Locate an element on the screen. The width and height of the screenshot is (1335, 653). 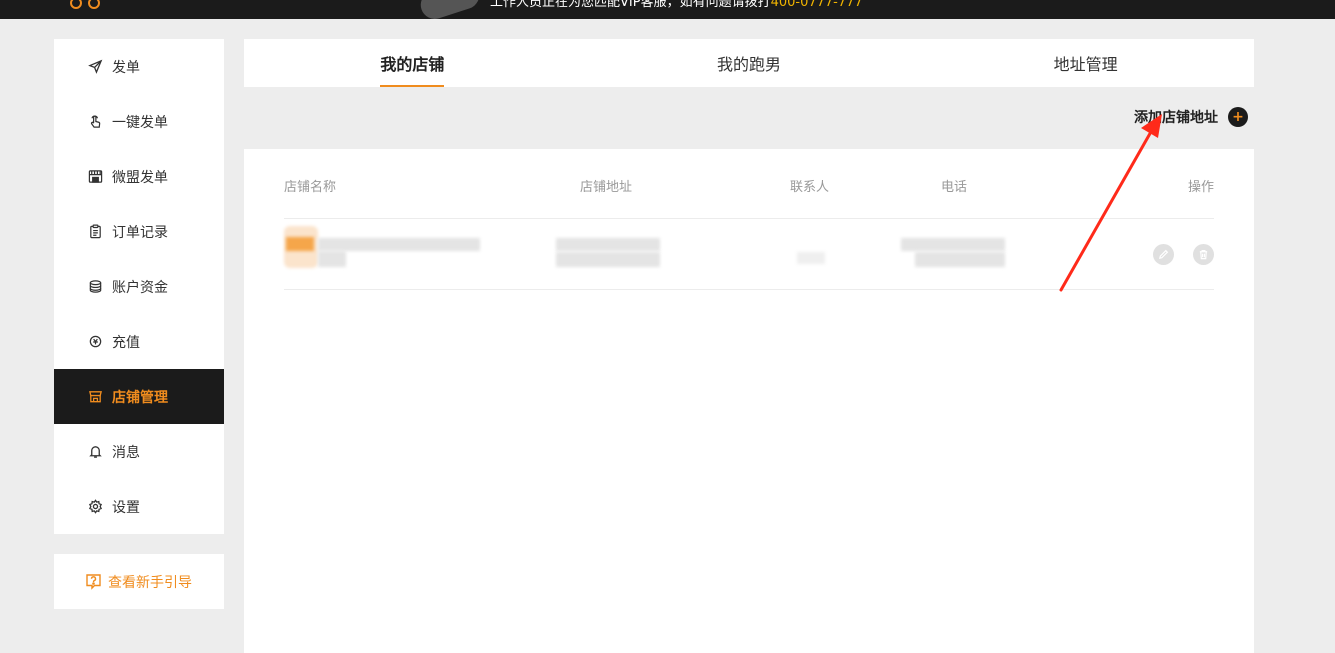
delete-store-button is located at coordinates (1203, 254).